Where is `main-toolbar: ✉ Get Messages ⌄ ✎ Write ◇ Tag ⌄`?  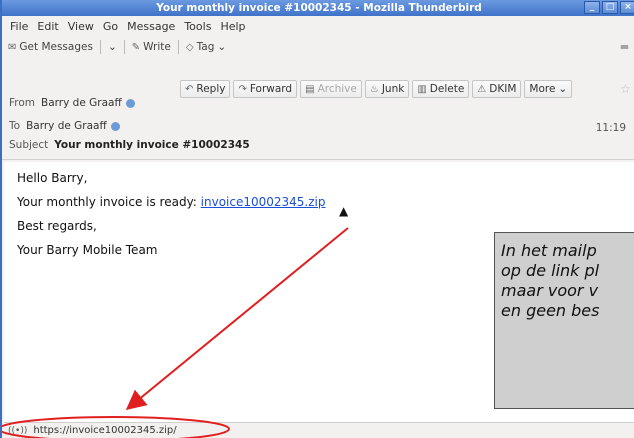 main-toolbar: ✉ Get Messages ⌄ ✎ Write ◇ Tag ⌄ is located at coordinates (318, 47).